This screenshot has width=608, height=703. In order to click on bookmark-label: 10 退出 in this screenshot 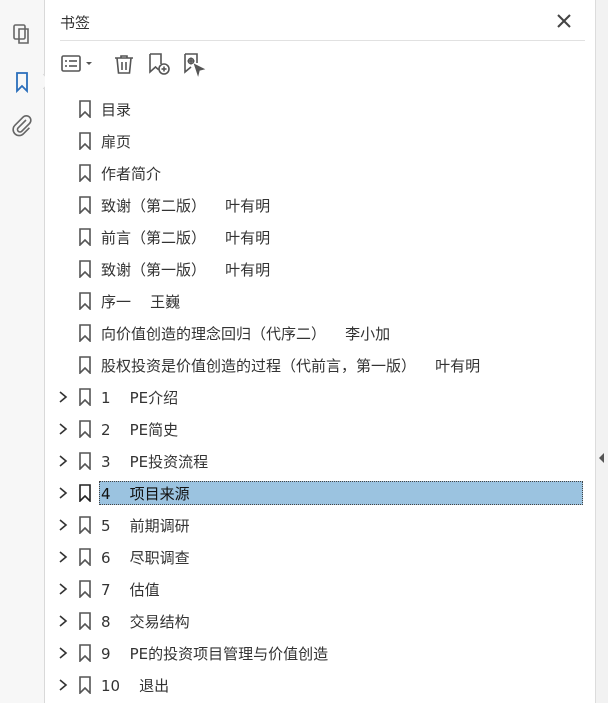, I will do `click(135, 686)`.